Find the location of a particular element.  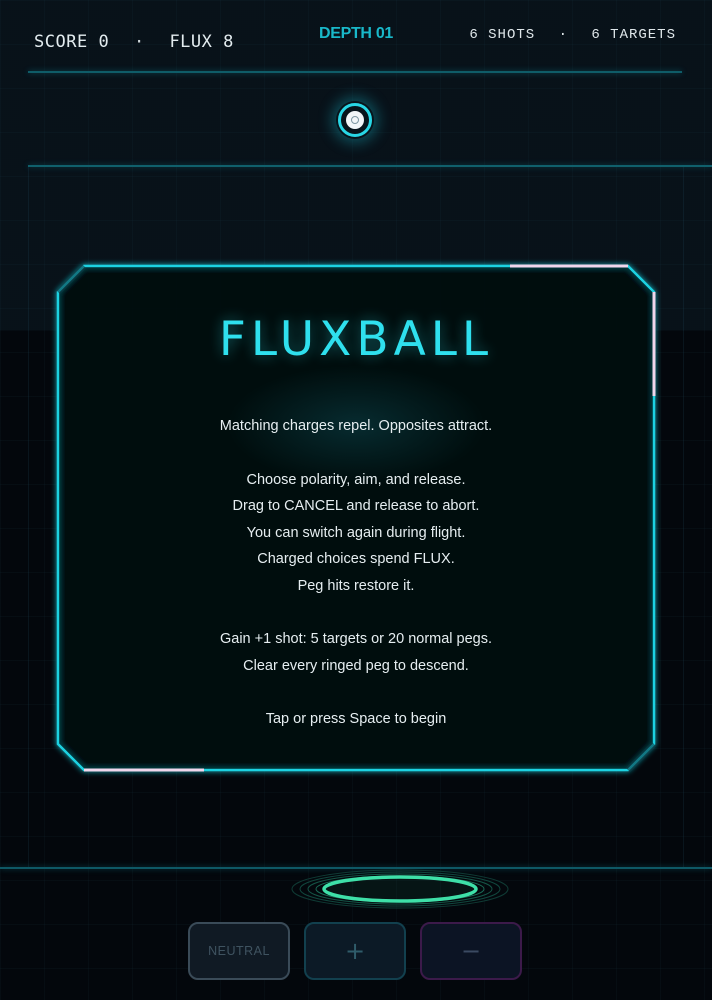

launcher-ball-icon is located at coordinates (355, 120).